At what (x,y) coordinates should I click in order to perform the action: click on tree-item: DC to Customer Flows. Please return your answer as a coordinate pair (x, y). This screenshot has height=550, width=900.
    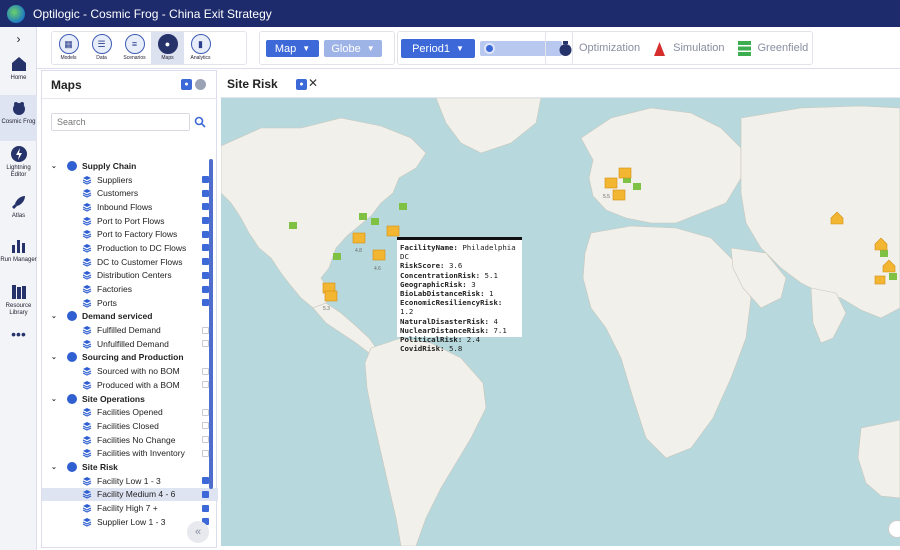
    Looking at the image, I should click on (130, 262).